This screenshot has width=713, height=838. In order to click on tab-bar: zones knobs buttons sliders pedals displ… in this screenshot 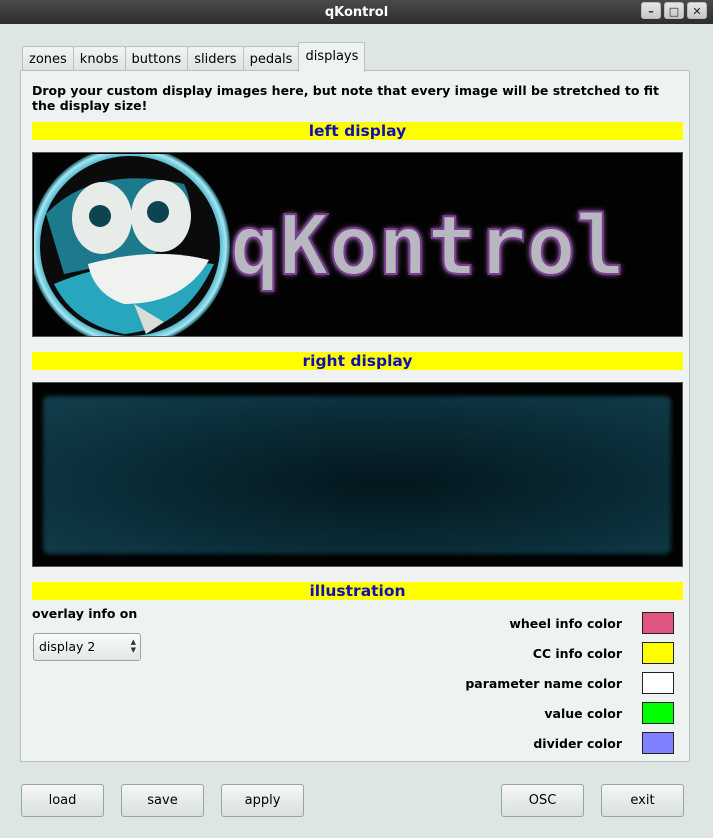, I will do `click(194, 57)`.